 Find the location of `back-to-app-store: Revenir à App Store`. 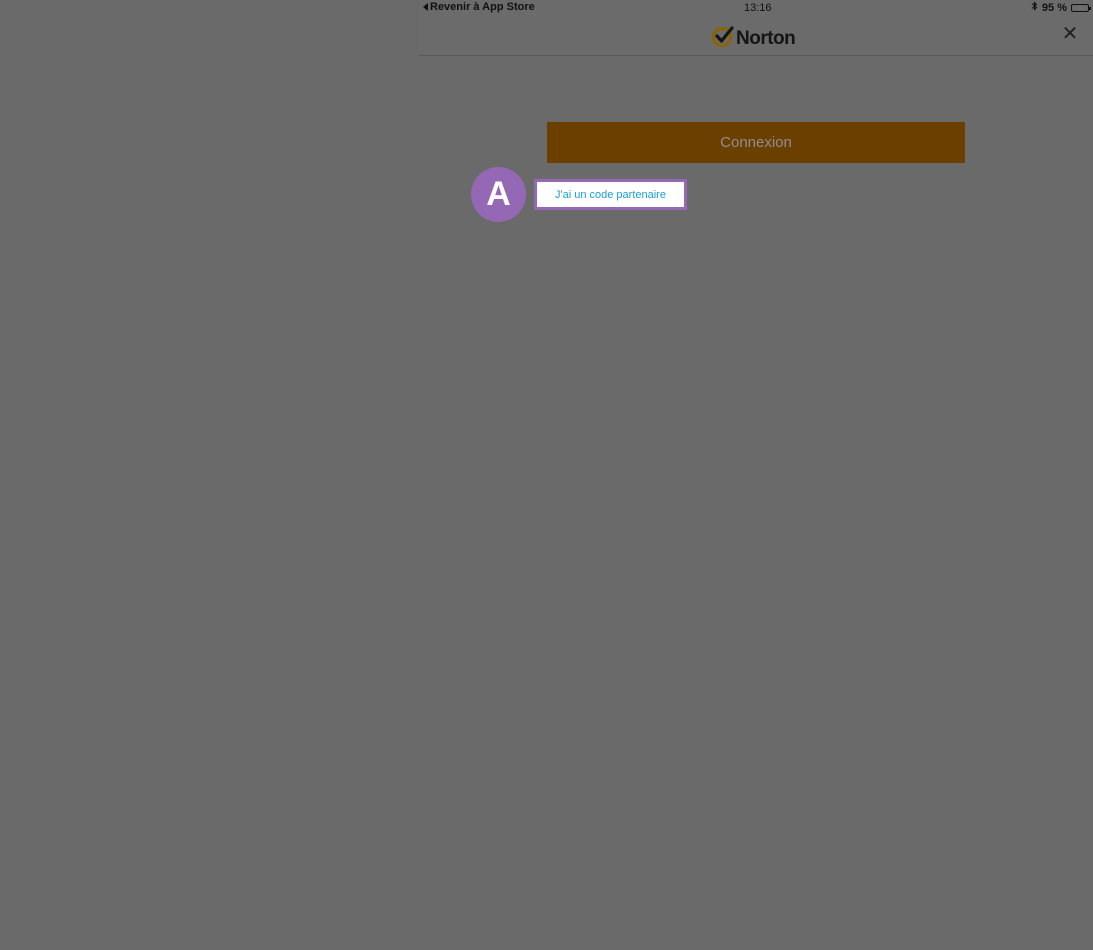

back-to-app-store: Revenir à App Store is located at coordinates (479, 7).